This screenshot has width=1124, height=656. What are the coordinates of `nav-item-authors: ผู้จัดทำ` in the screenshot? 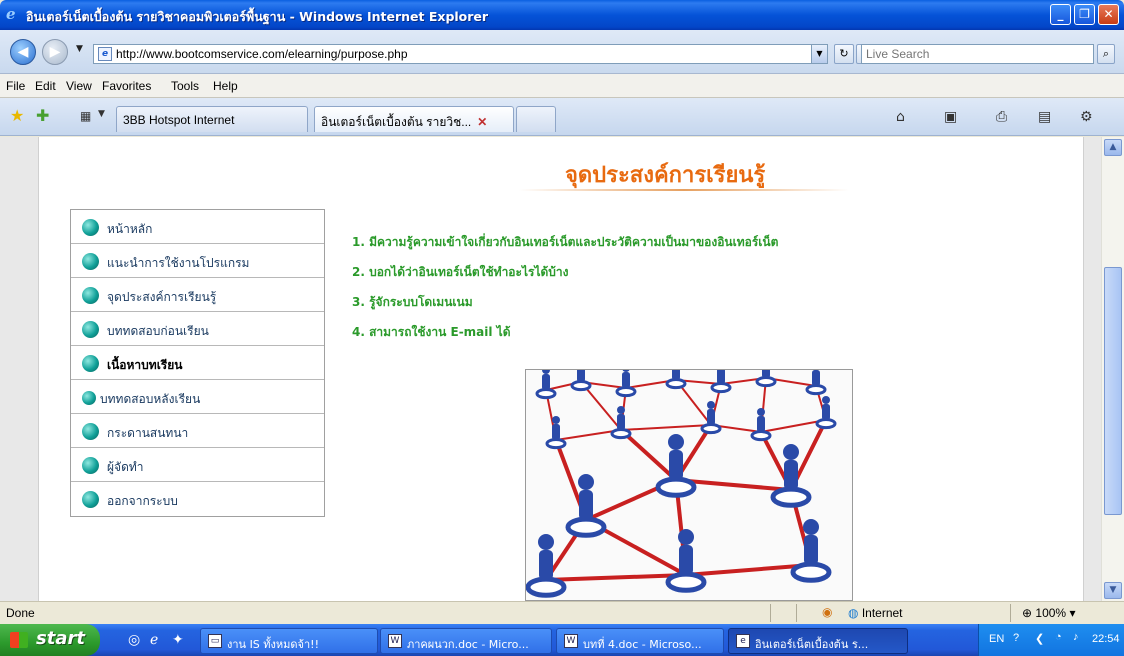 It's located at (197, 465).